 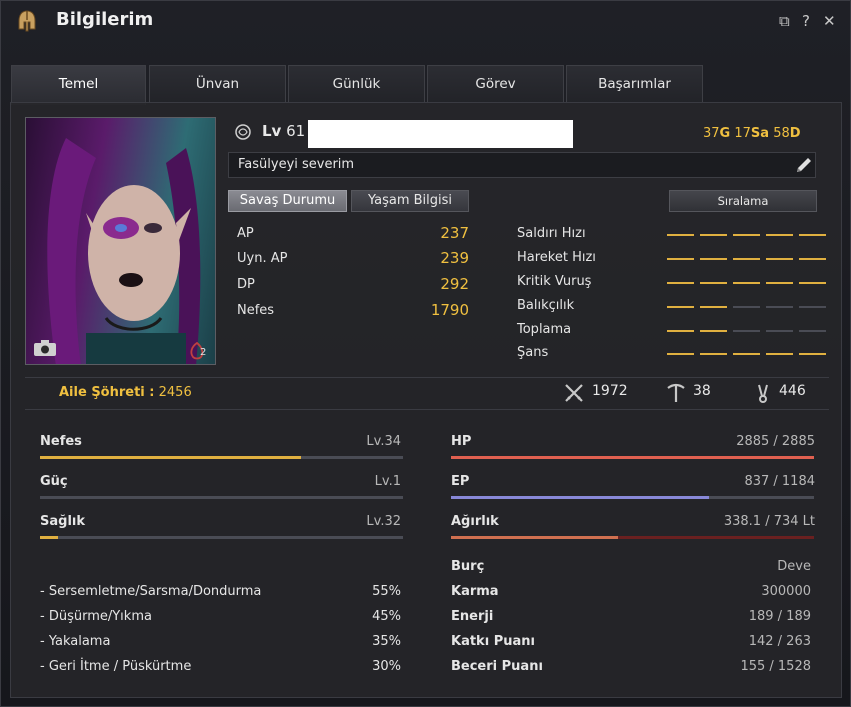 What do you see at coordinates (221, 537) in the screenshot?
I see `health-bar` at bounding box center [221, 537].